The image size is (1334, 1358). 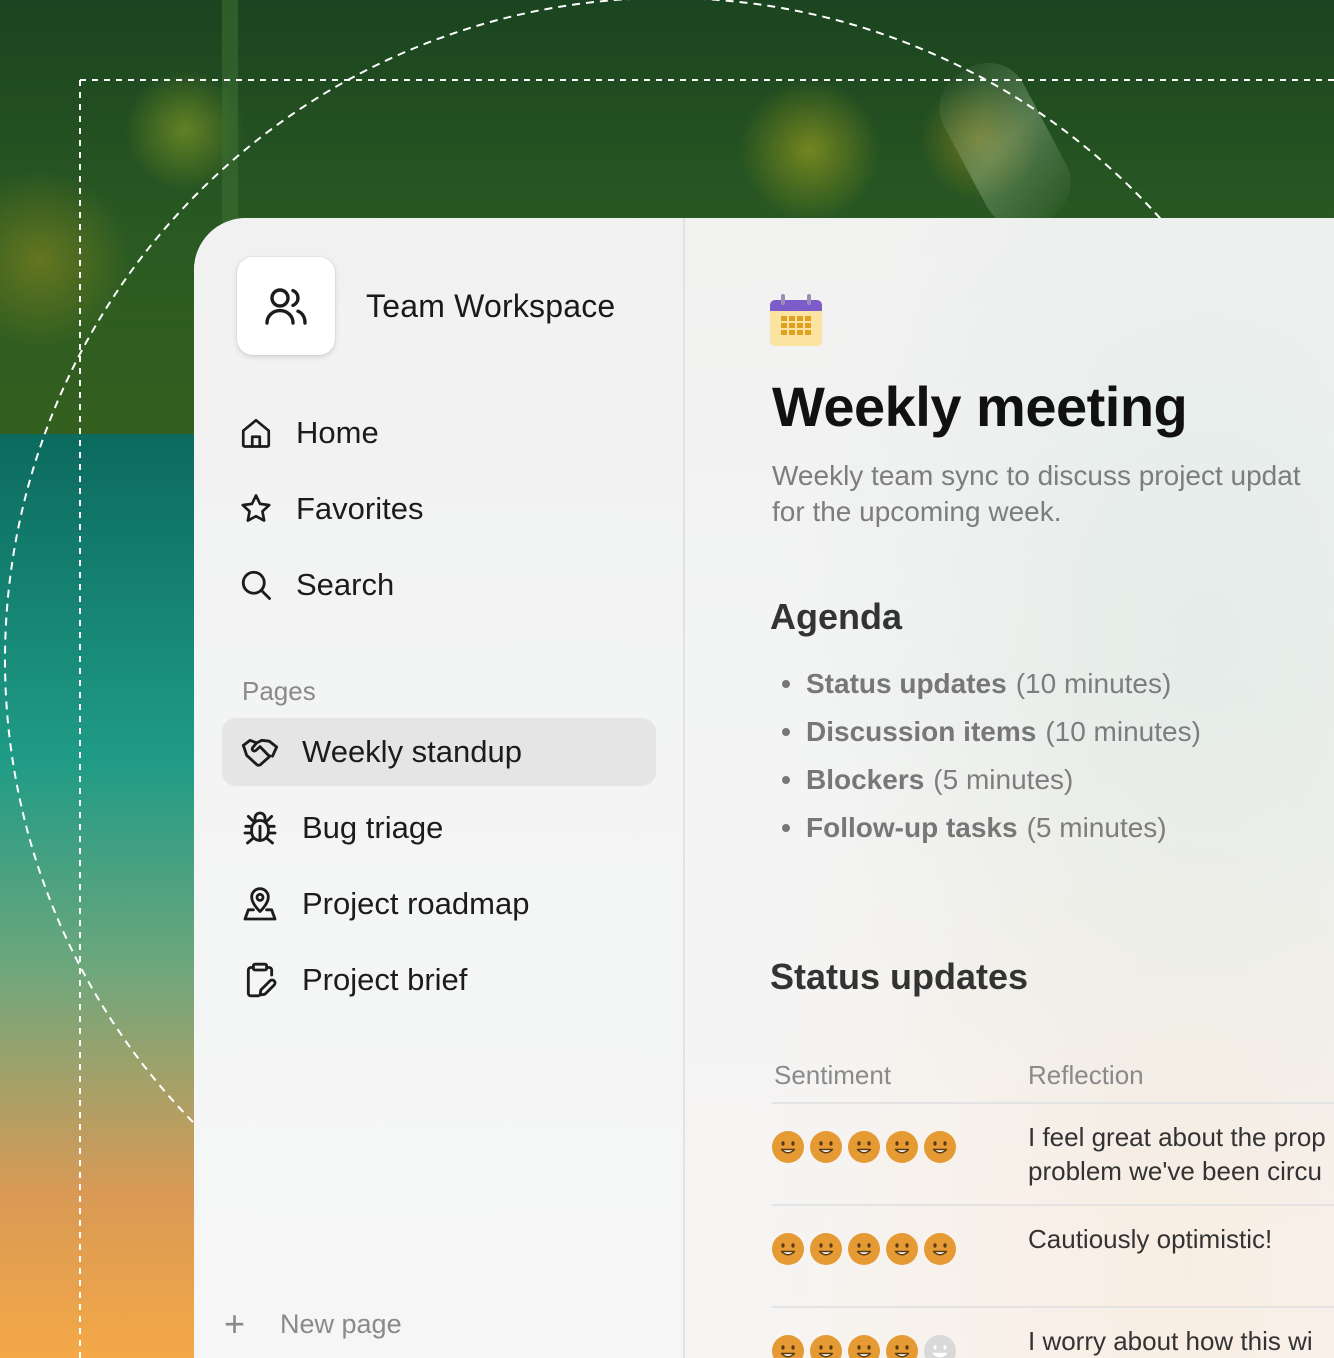 I want to click on page-label: Bug triage, so click(x=373, y=827).